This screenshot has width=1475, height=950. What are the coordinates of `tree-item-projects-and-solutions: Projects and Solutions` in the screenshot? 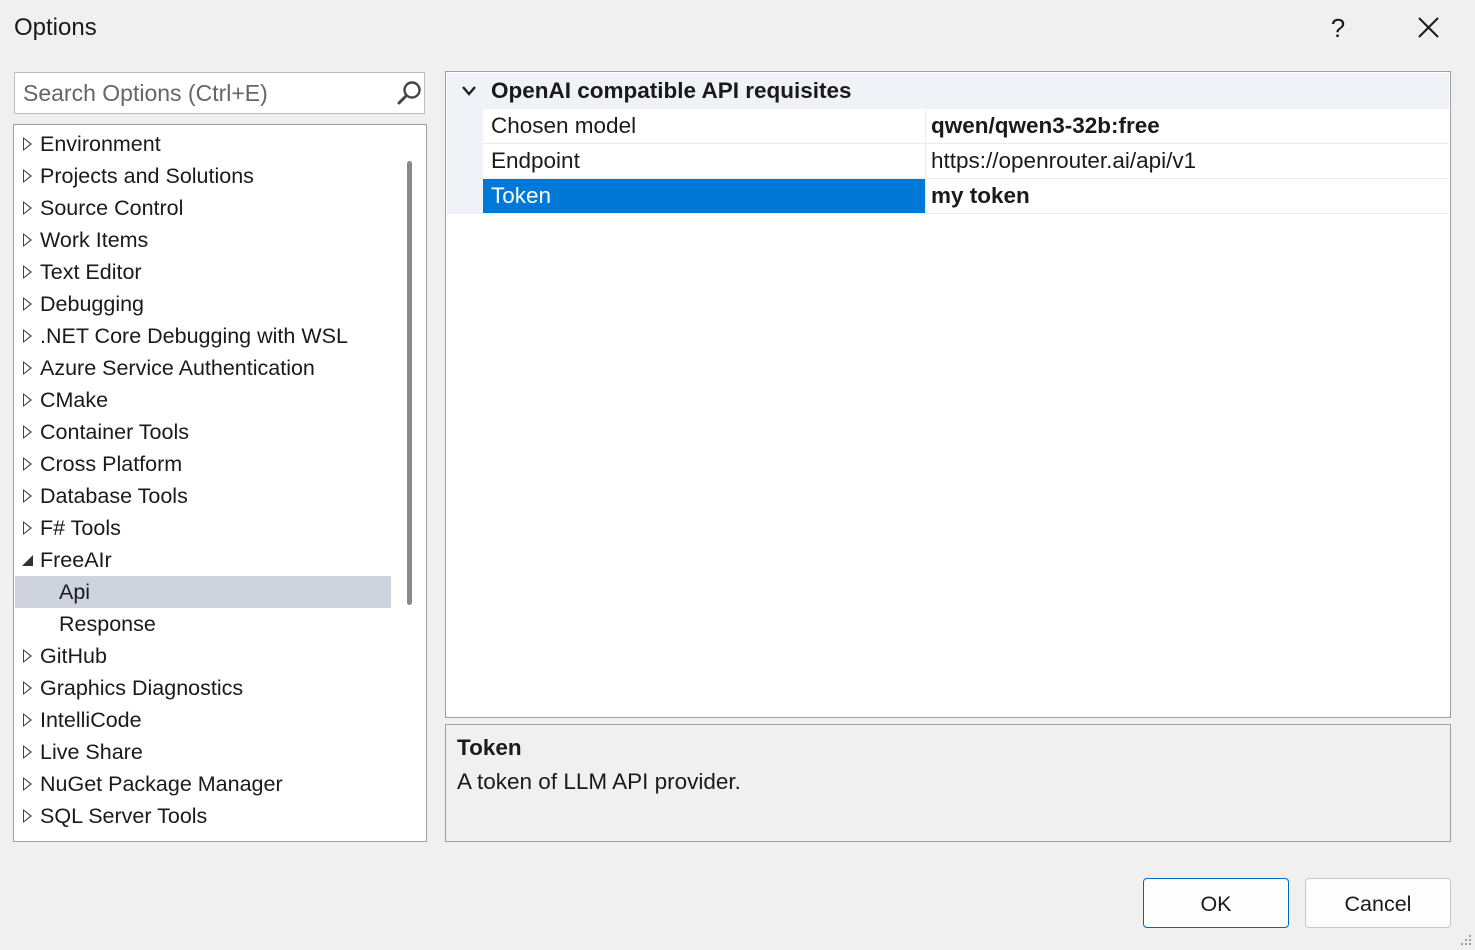 It's located at (203, 176).